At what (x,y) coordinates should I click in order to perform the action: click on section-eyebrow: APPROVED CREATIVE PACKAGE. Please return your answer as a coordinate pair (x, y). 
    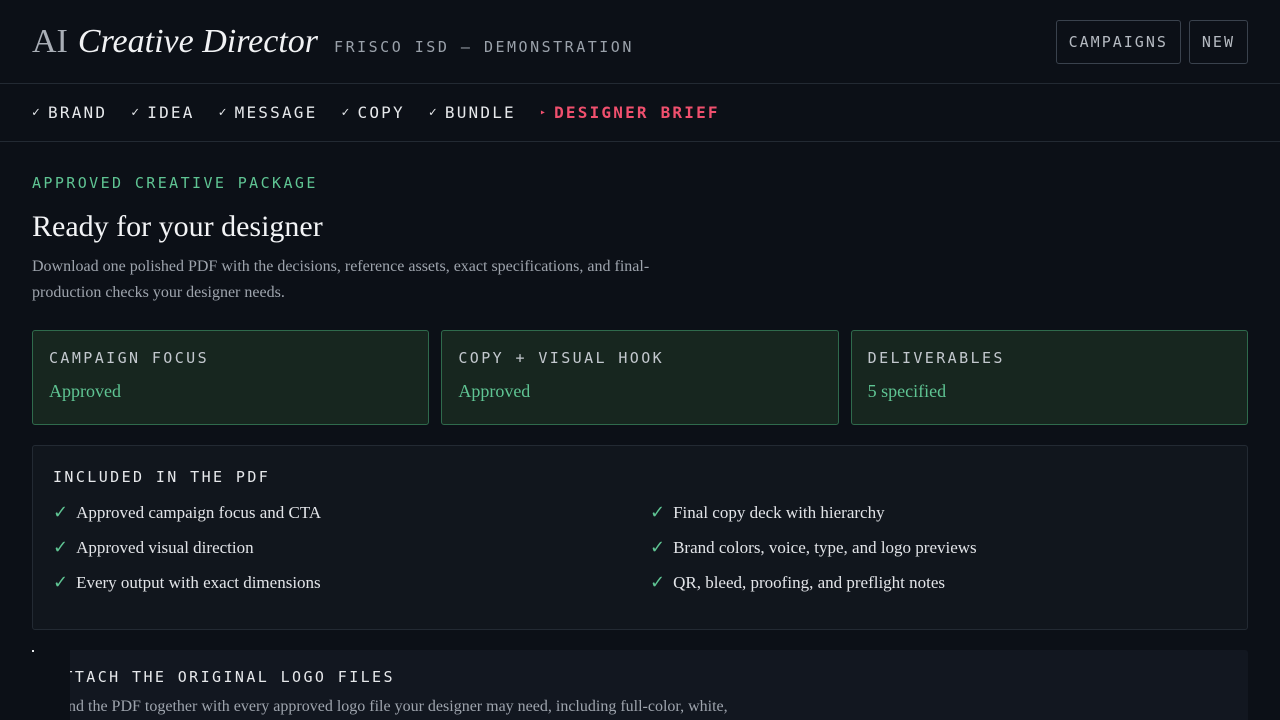
    Looking at the image, I should click on (175, 183).